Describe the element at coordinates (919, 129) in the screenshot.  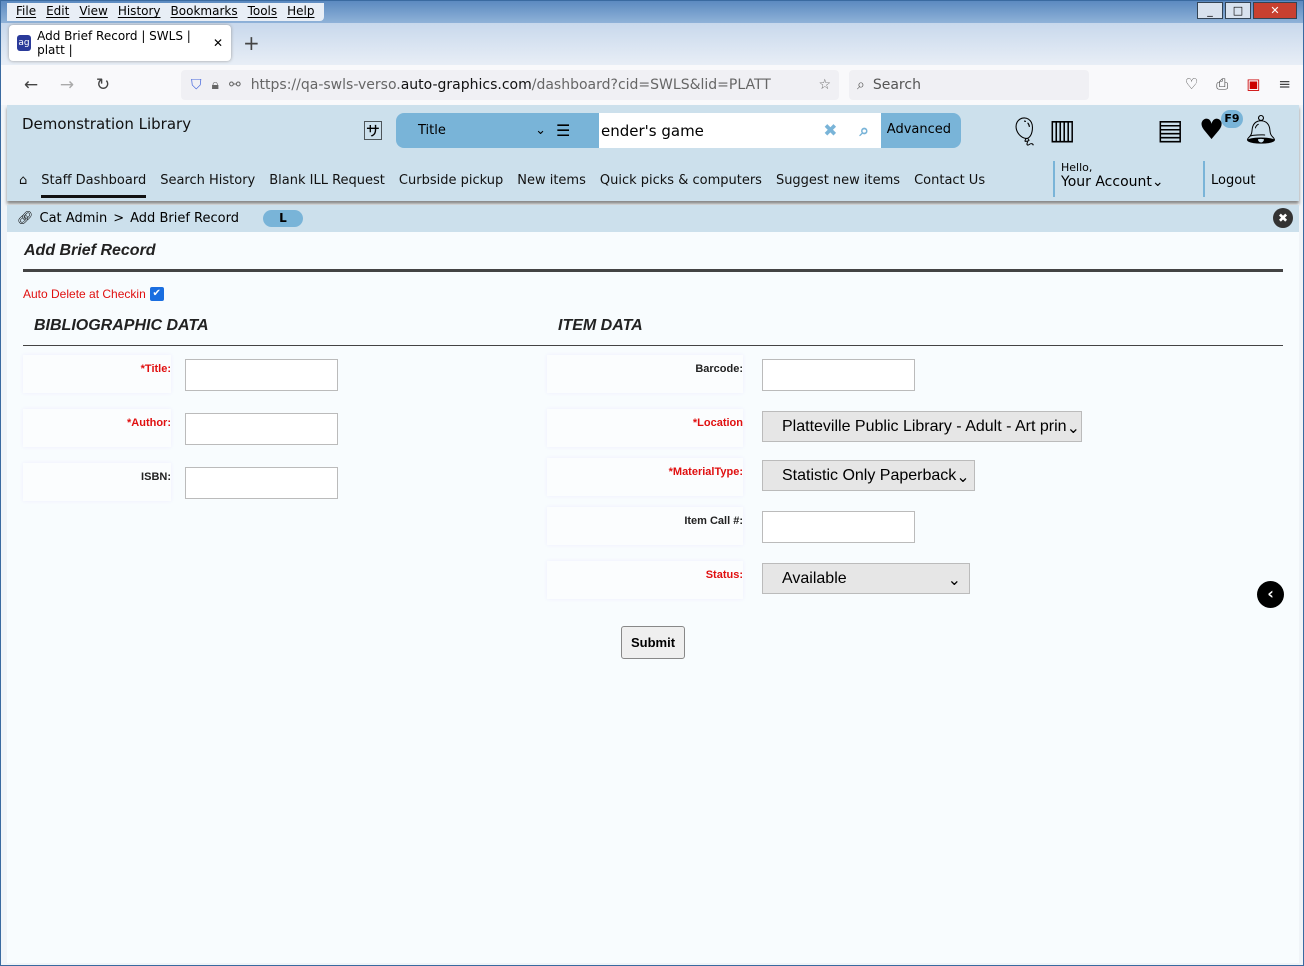
I see `advanced-search-button: Advanced` at that location.